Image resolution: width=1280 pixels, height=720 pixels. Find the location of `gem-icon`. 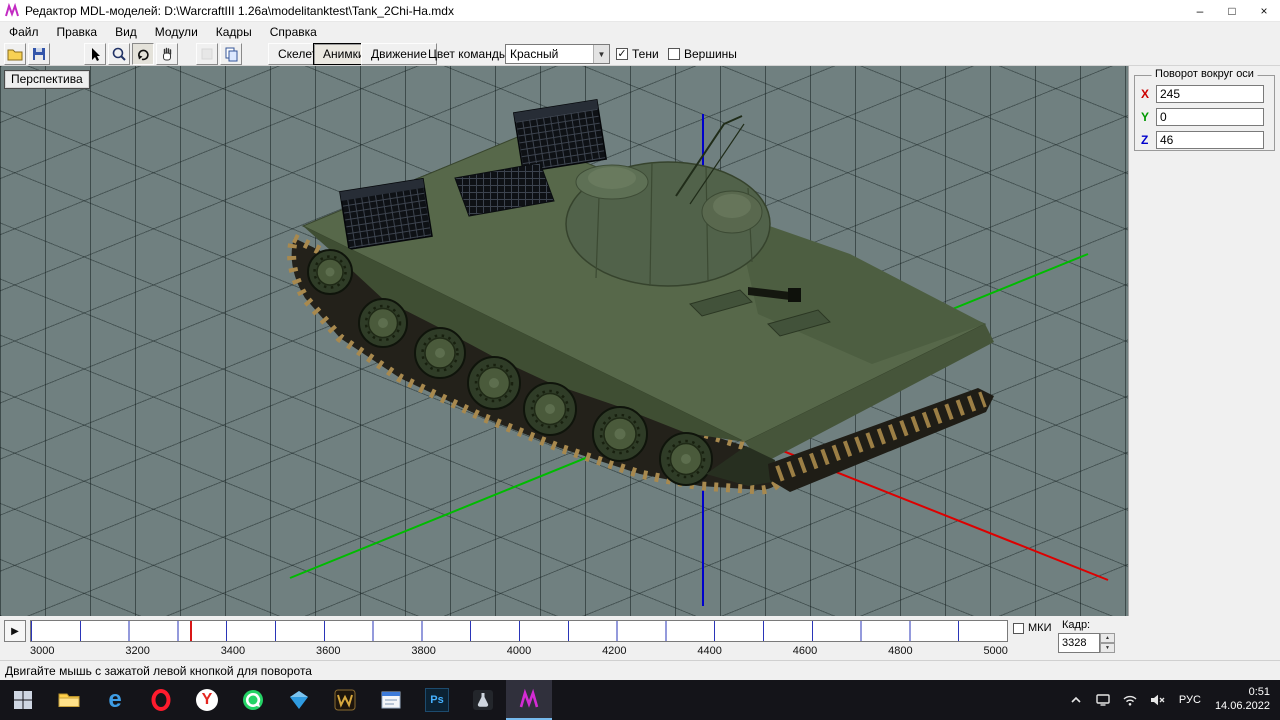

gem-icon is located at coordinates (299, 700).